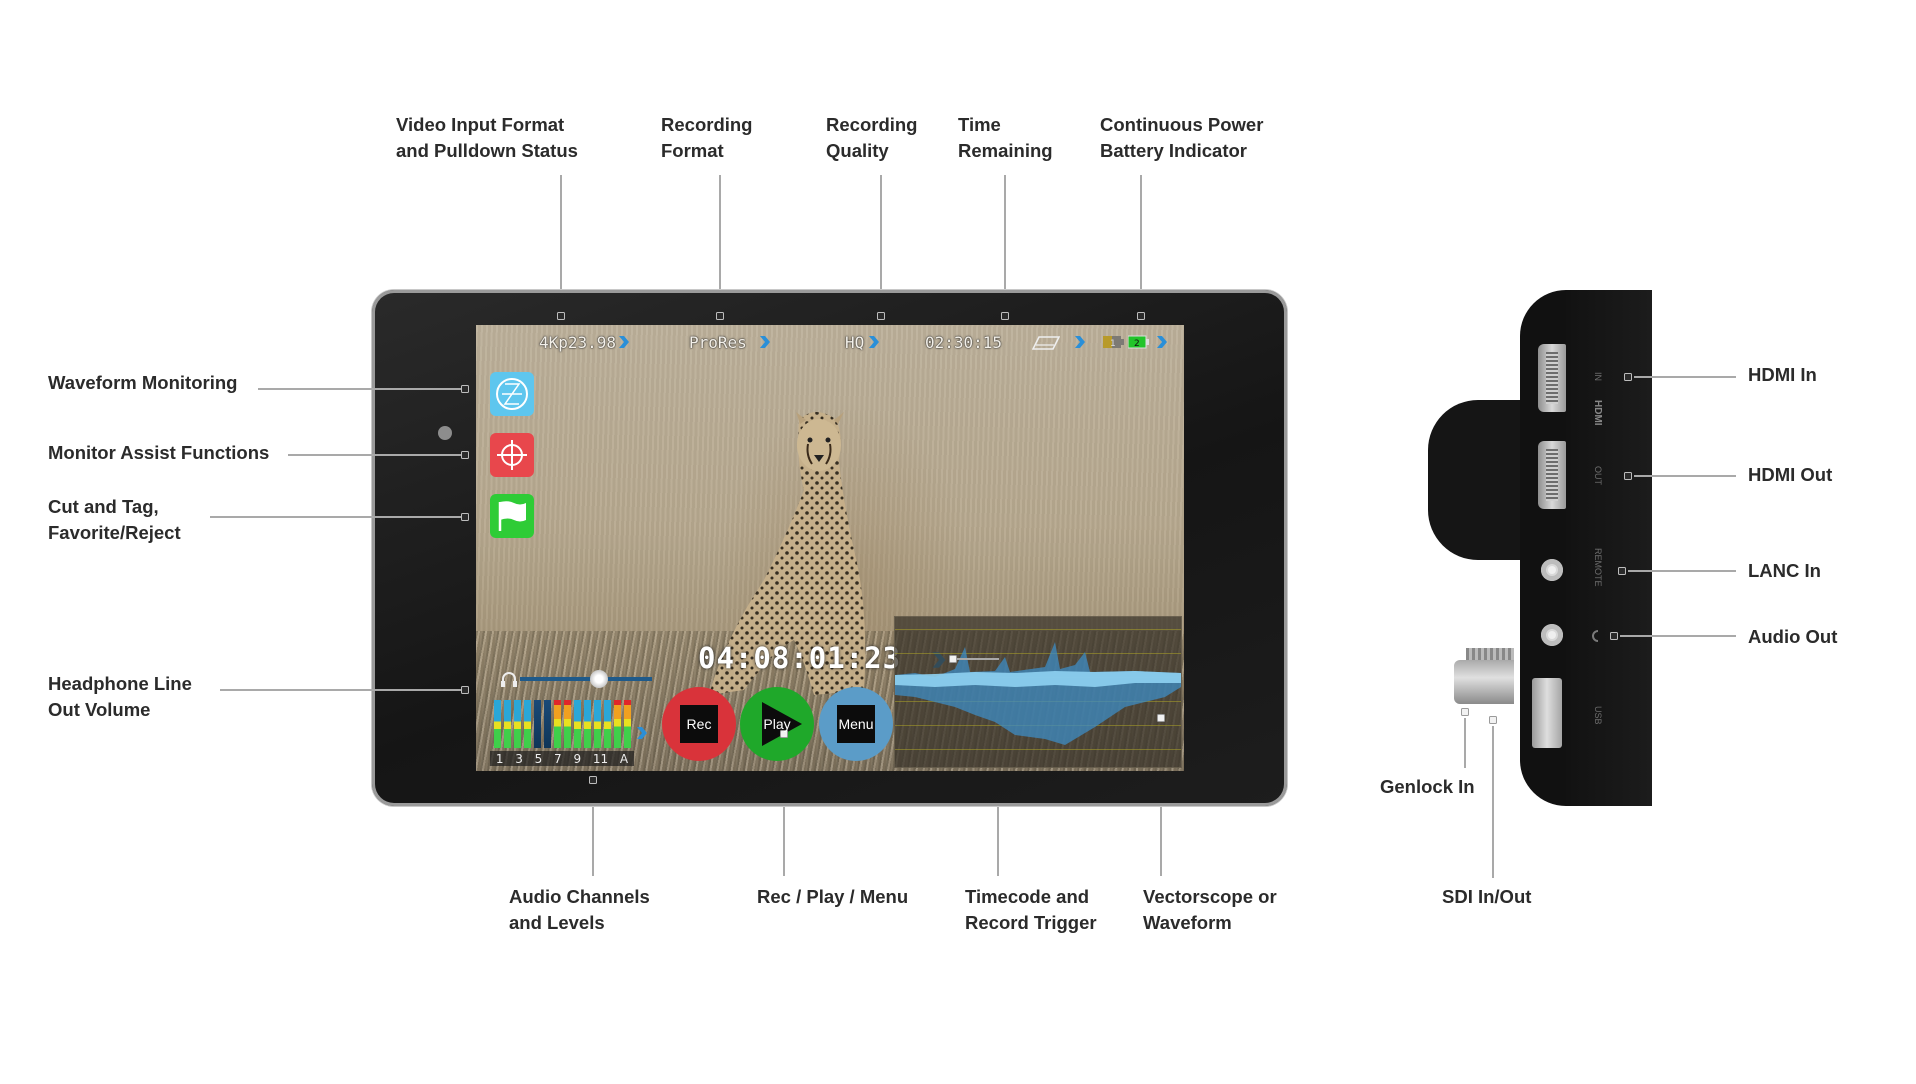 The height and width of the screenshot is (1084, 1916). I want to click on input-format-readout: 4Kp23.98, so click(577, 342).